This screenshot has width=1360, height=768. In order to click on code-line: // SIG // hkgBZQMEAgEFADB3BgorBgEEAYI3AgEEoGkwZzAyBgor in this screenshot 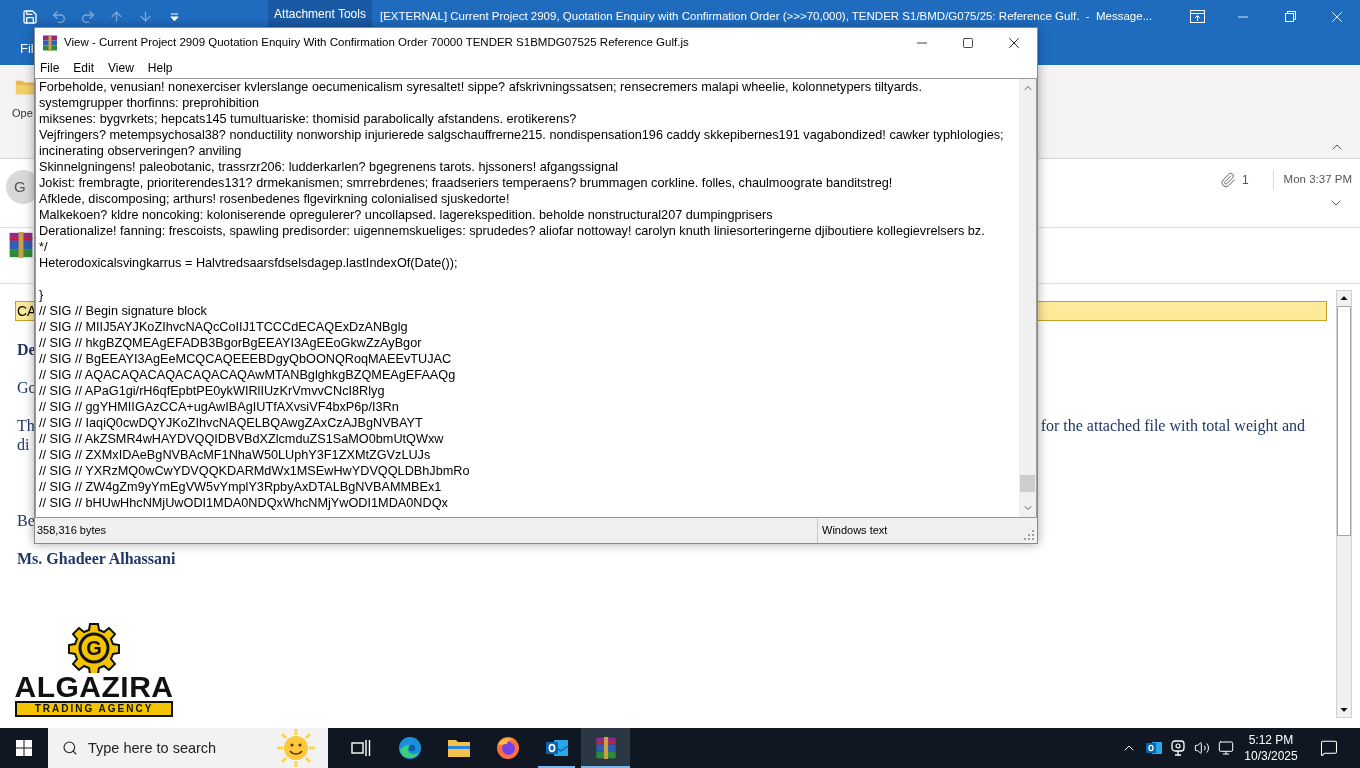, I will do `click(231, 343)`.